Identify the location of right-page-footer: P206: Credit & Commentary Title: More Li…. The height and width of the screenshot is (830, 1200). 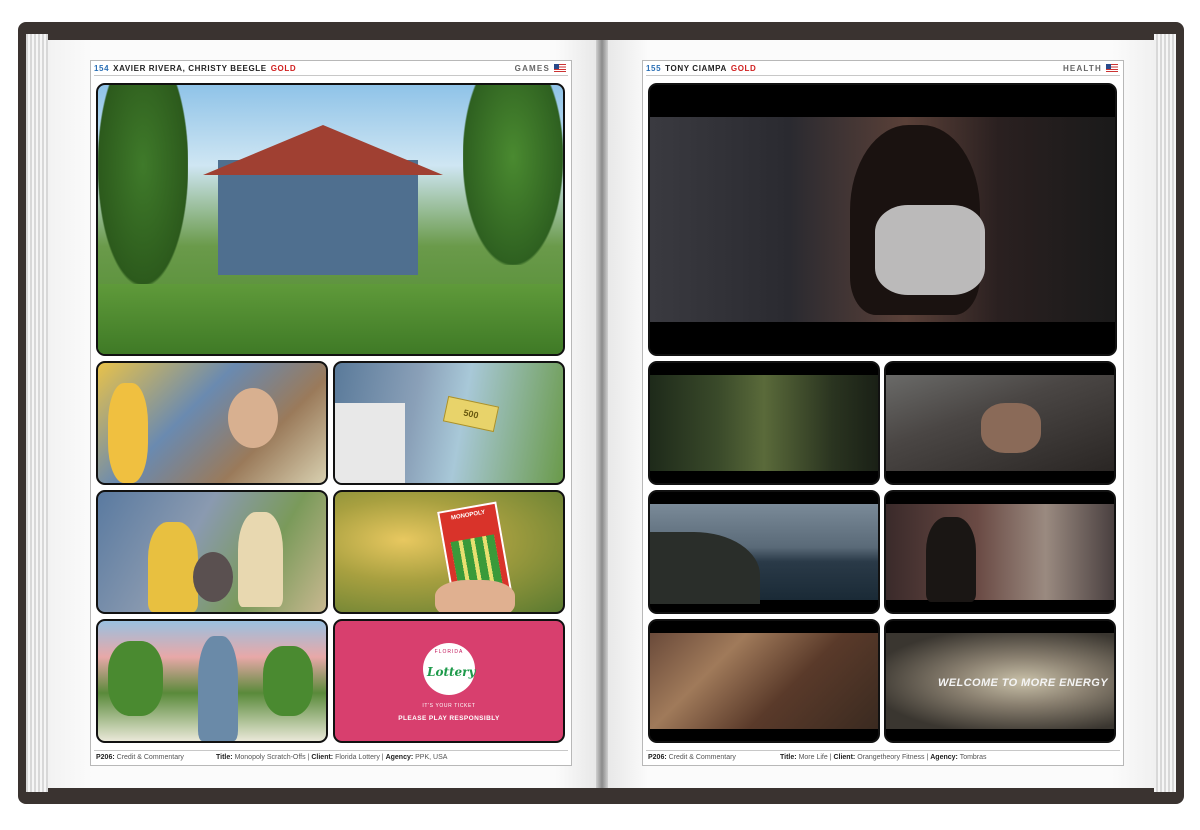
(883, 756).